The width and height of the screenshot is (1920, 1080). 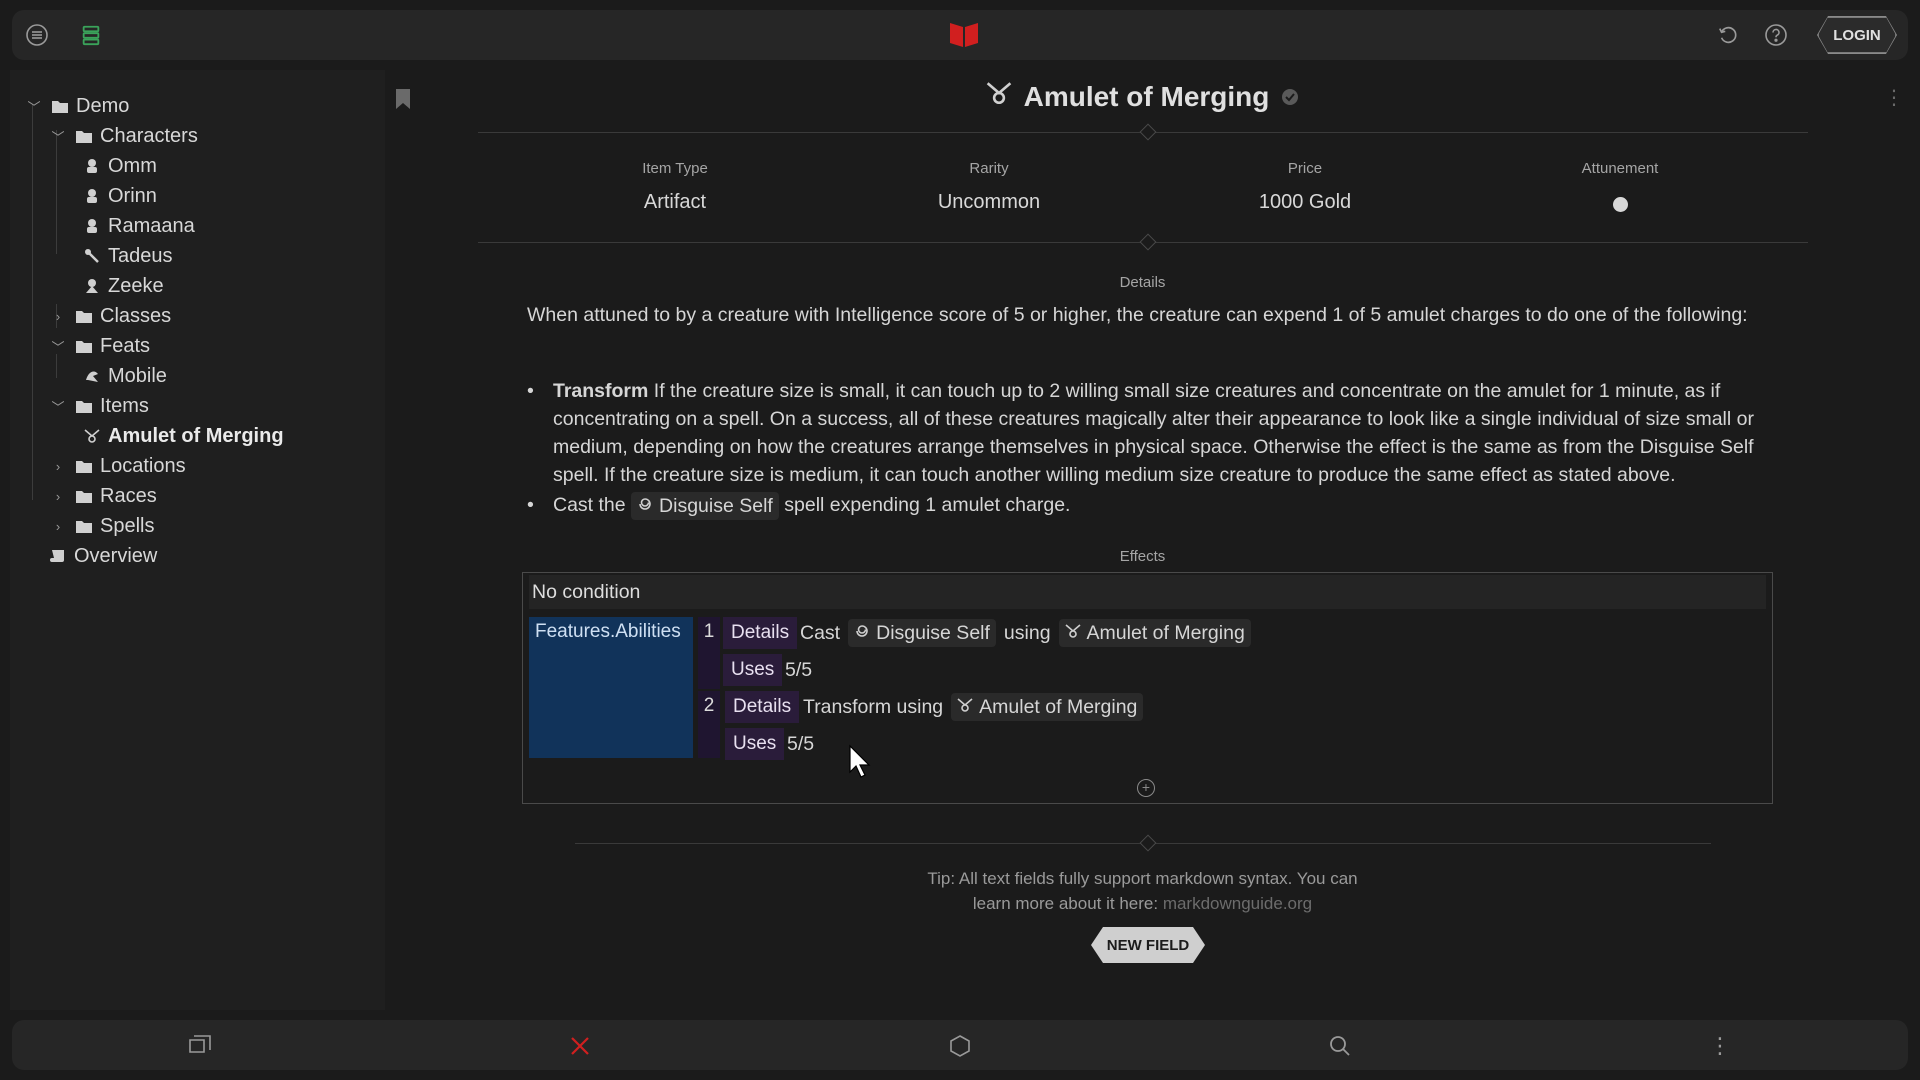 I want to click on page-title: Amulet of Merging, so click(x=1146, y=96).